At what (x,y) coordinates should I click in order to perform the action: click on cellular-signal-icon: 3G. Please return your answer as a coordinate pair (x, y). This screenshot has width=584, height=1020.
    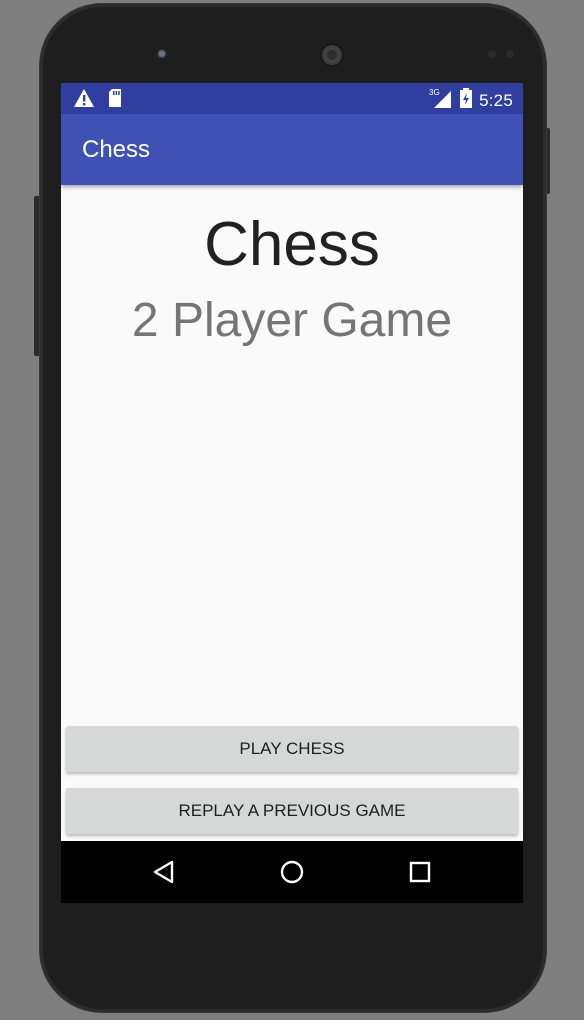
    Looking at the image, I should click on (441, 100).